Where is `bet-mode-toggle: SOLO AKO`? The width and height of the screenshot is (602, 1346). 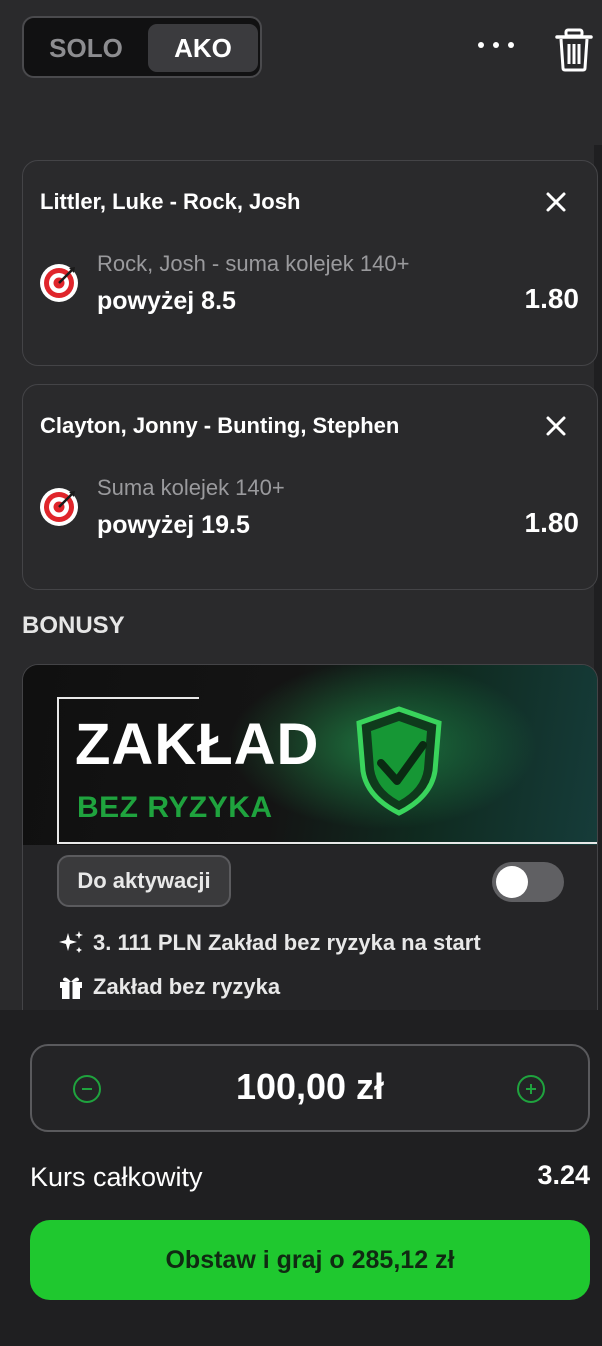 bet-mode-toggle: SOLO AKO is located at coordinates (142, 47).